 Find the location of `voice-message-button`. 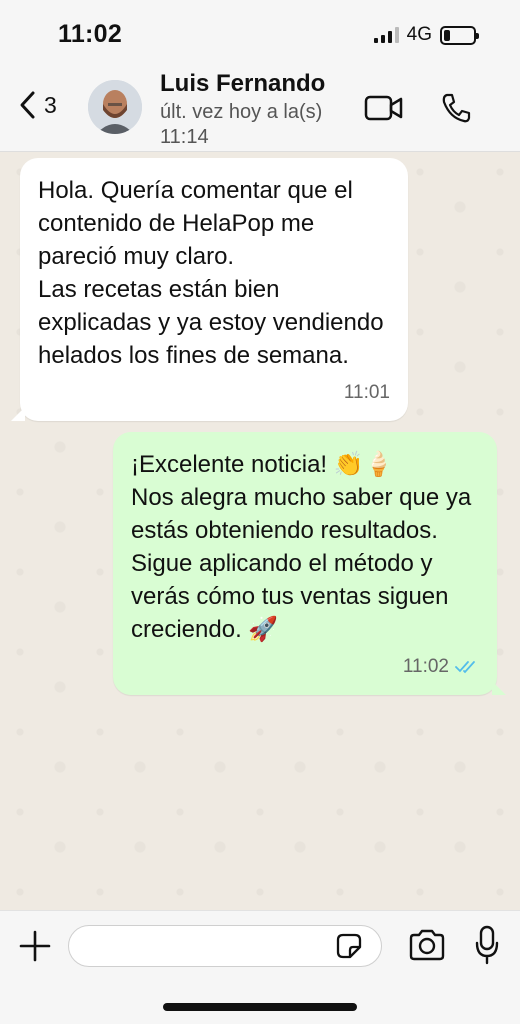

voice-message-button is located at coordinates (487, 947).